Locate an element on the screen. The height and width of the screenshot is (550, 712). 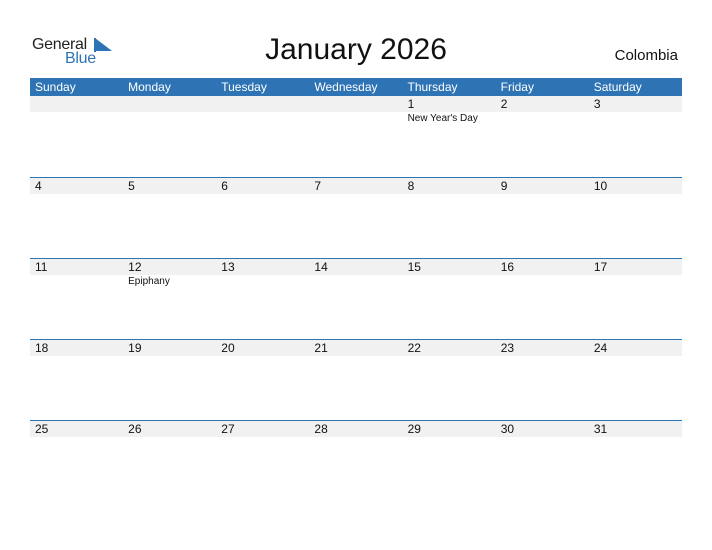
weekday-saturday: Saturday is located at coordinates (617, 87).